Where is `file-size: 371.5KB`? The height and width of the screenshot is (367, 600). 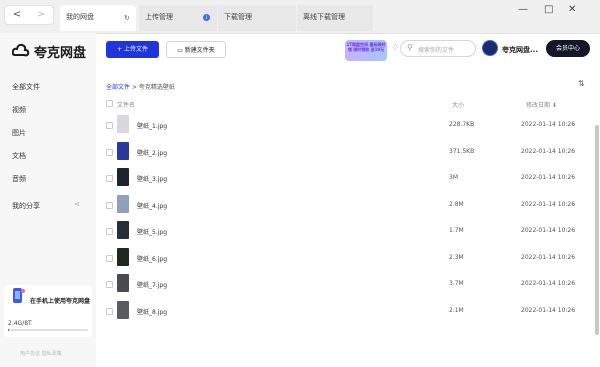
file-size: 371.5KB is located at coordinates (462, 151).